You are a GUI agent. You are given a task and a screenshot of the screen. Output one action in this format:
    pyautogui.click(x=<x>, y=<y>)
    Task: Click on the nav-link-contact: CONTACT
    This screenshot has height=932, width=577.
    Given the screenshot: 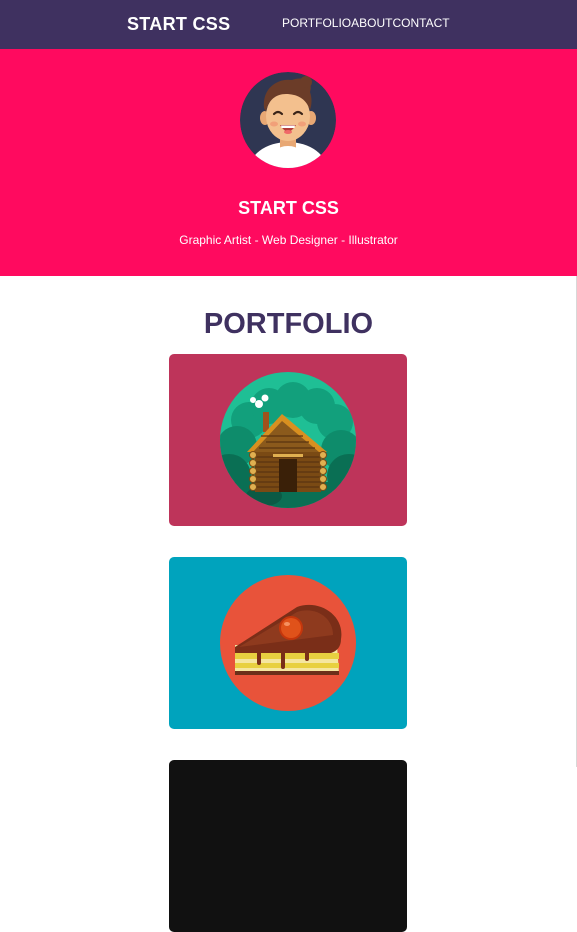 What is the action you would take?
    pyautogui.click(x=420, y=23)
    